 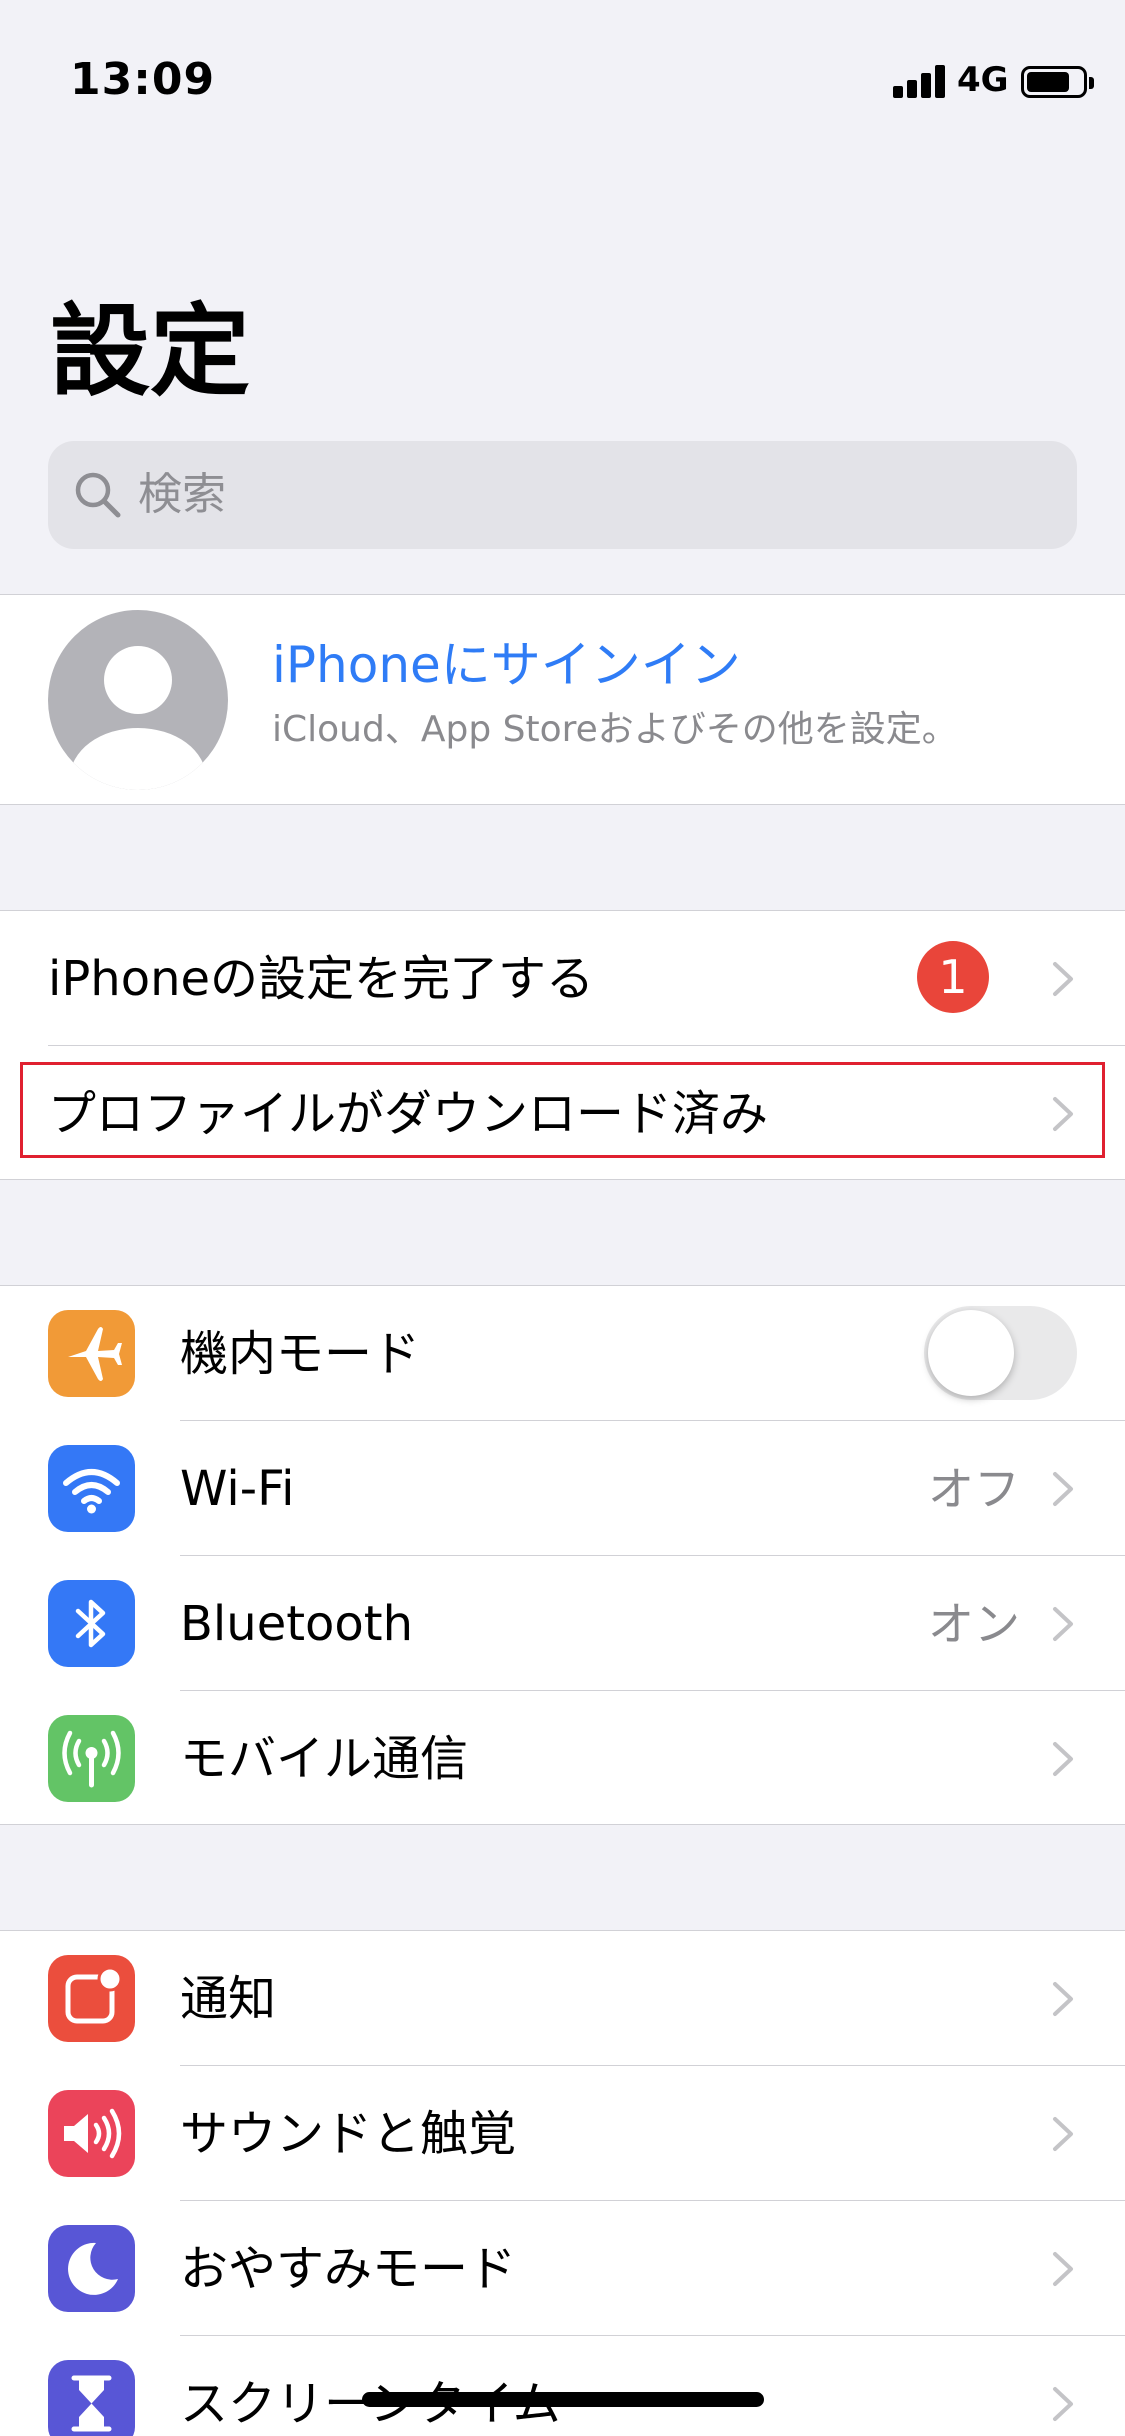 I want to click on wifi-label: Wi-Fi, so click(x=237, y=1489).